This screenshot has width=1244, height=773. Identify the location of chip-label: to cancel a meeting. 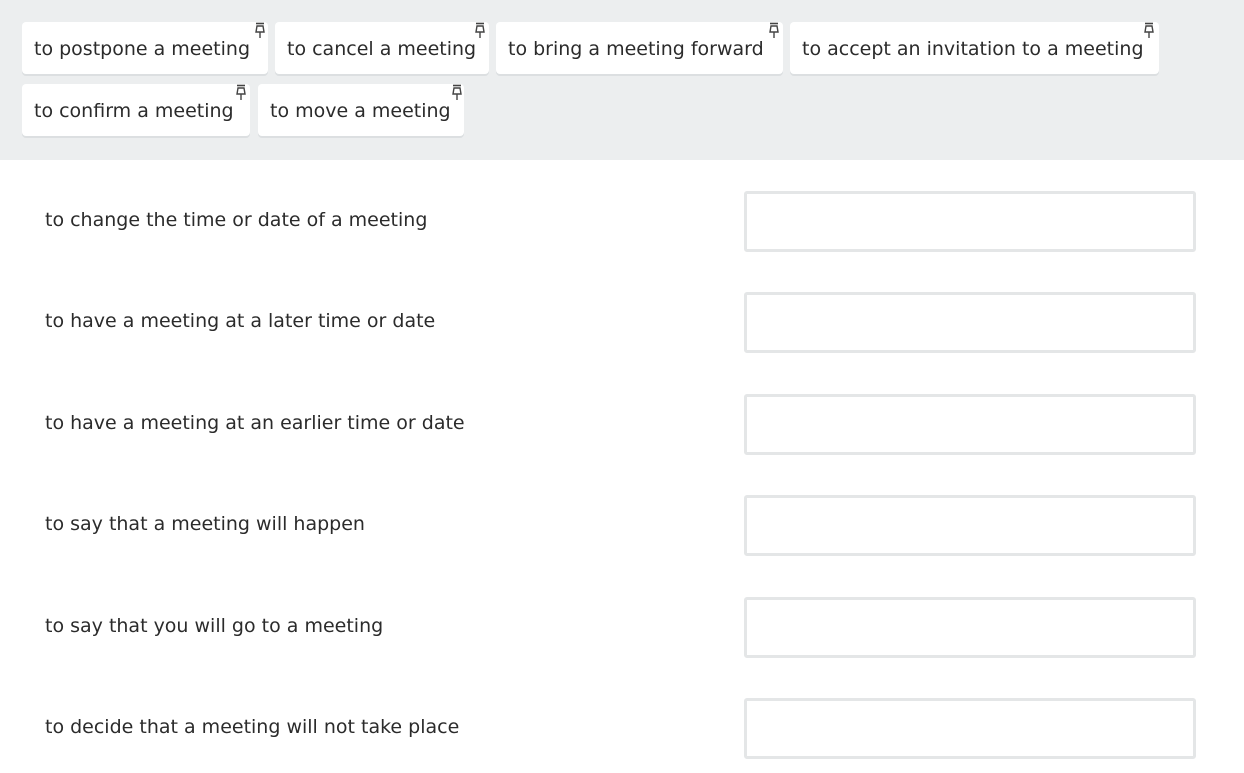
(382, 49).